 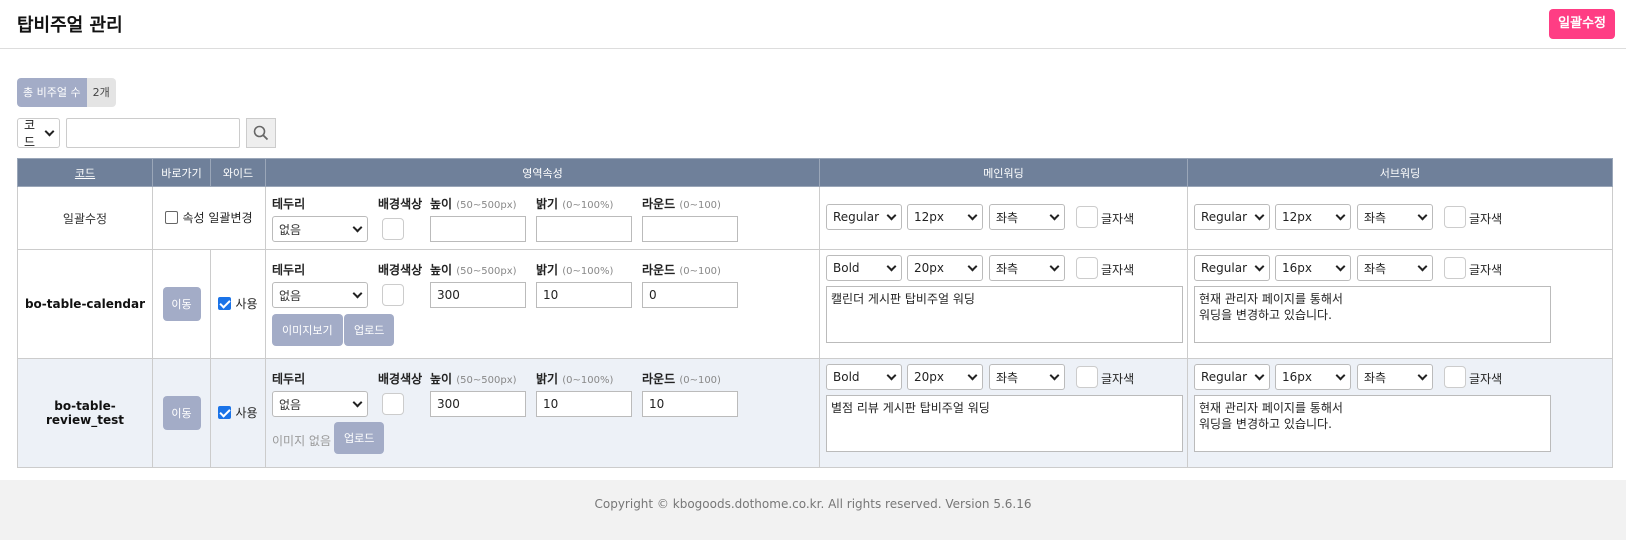 I want to click on bulk-edit-button: 일괄수정, so click(x=1582, y=24).